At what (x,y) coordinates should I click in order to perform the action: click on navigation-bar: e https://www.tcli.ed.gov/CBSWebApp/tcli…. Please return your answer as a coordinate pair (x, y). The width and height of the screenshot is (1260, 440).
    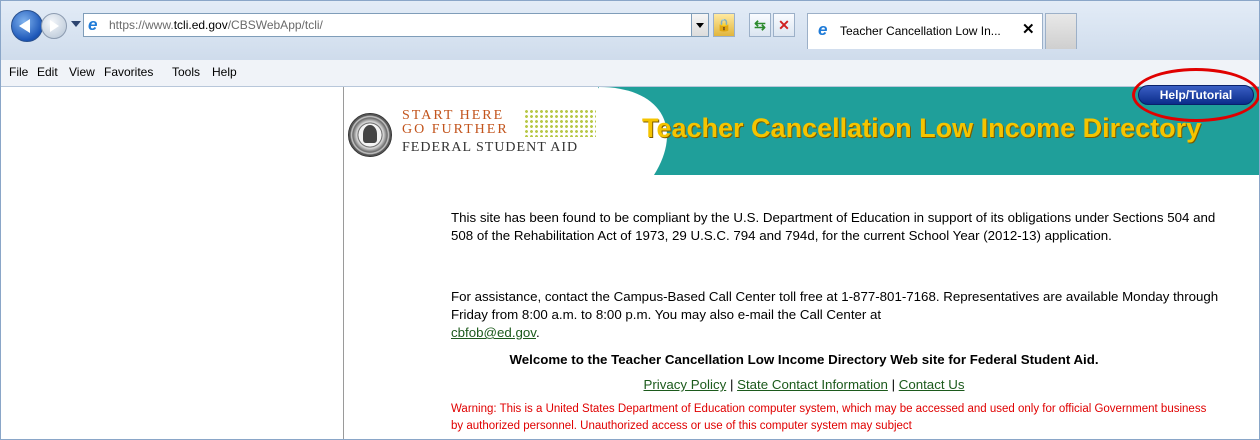
    Looking at the image, I should click on (630, 30).